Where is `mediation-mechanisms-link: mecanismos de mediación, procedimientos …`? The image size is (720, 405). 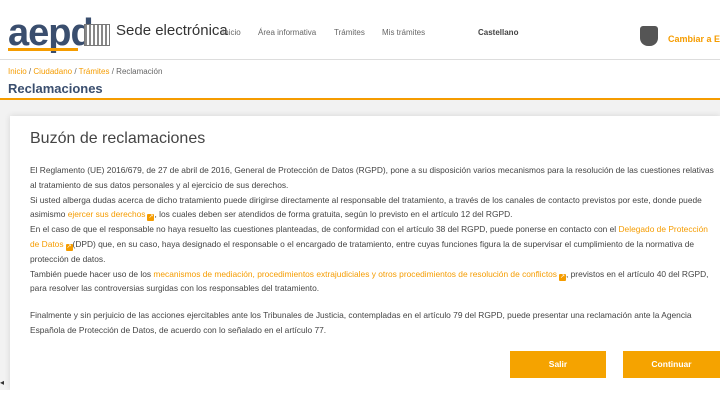 mediation-mechanisms-link: mecanismos de mediación, procedimientos … is located at coordinates (355, 274).